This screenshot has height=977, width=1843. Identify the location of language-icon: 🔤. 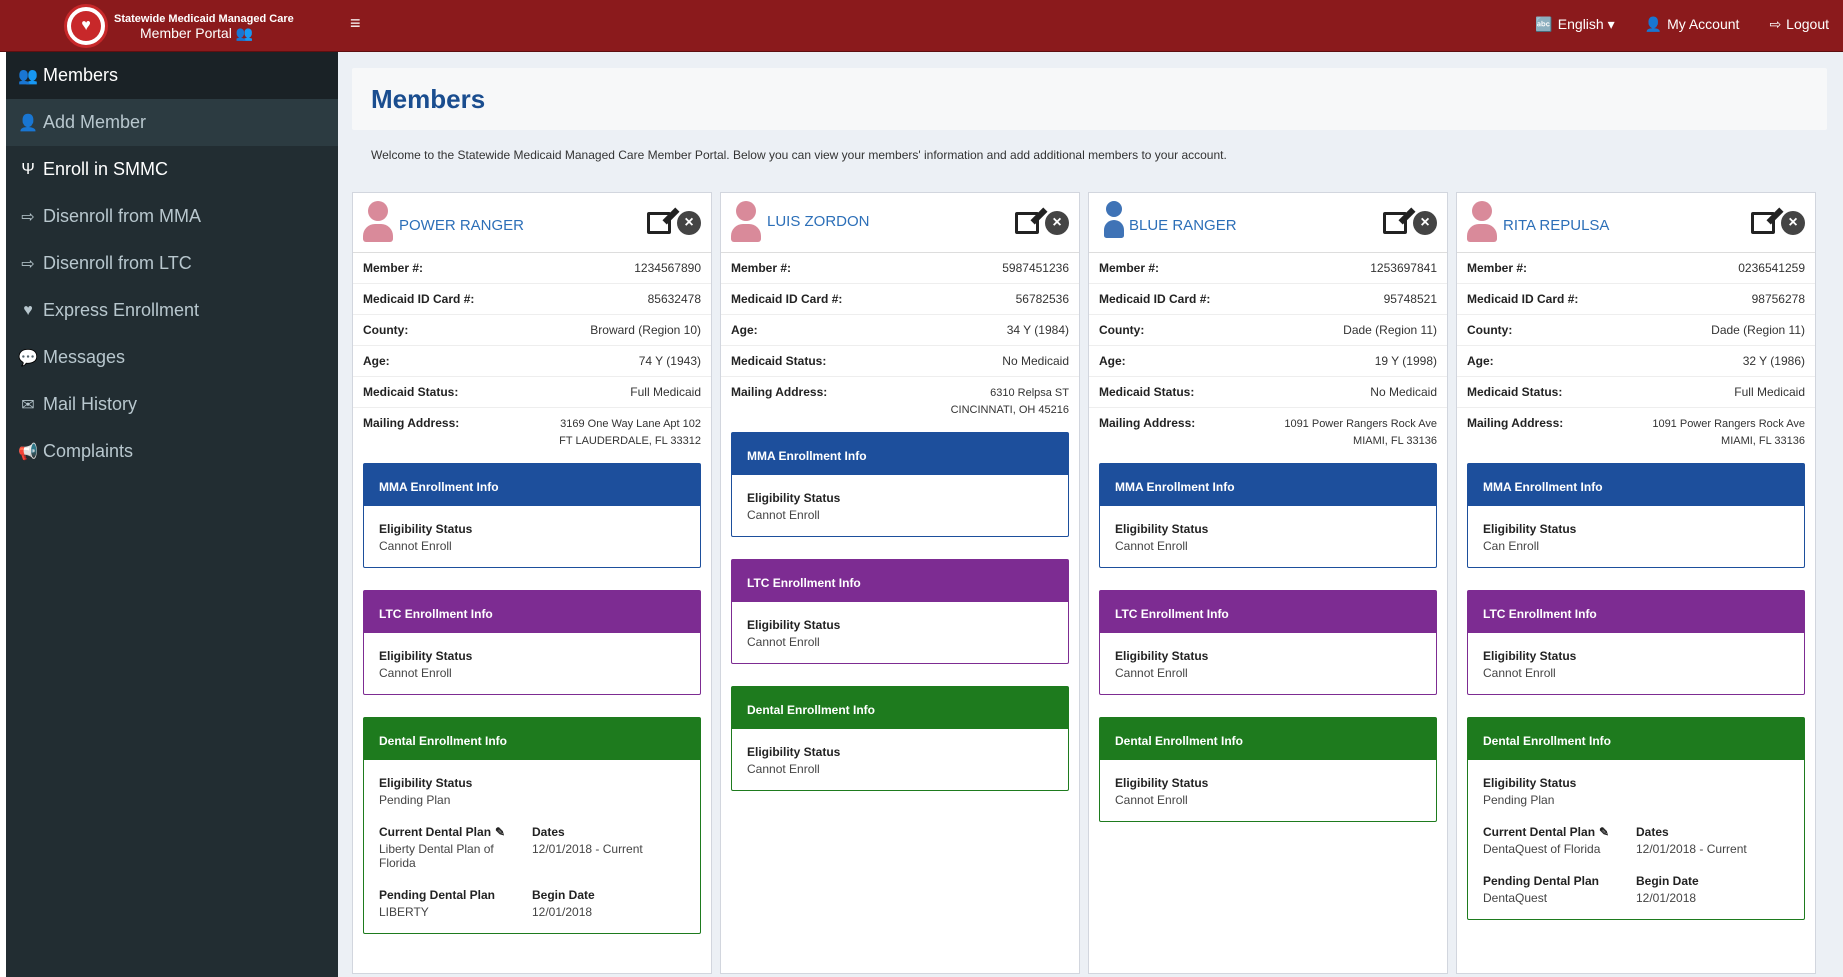
(1544, 24).